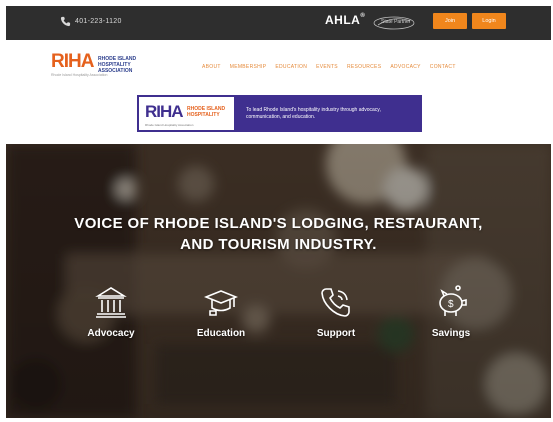 The height and width of the screenshot is (422, 553). I want to click on feature-label-advocacy: Advocacy, so click(111, 333).